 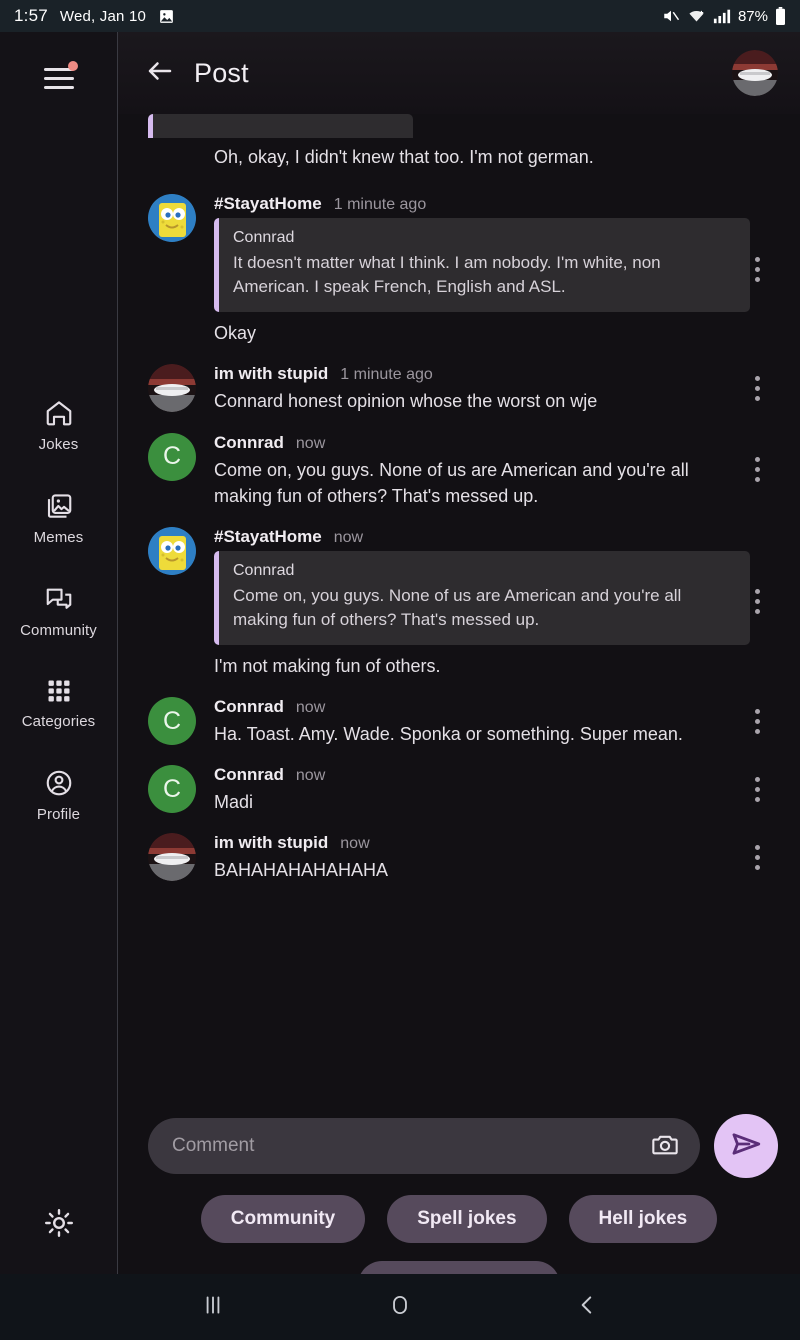 I want to click on arrow-left-icon, so click(x=160, y=73).